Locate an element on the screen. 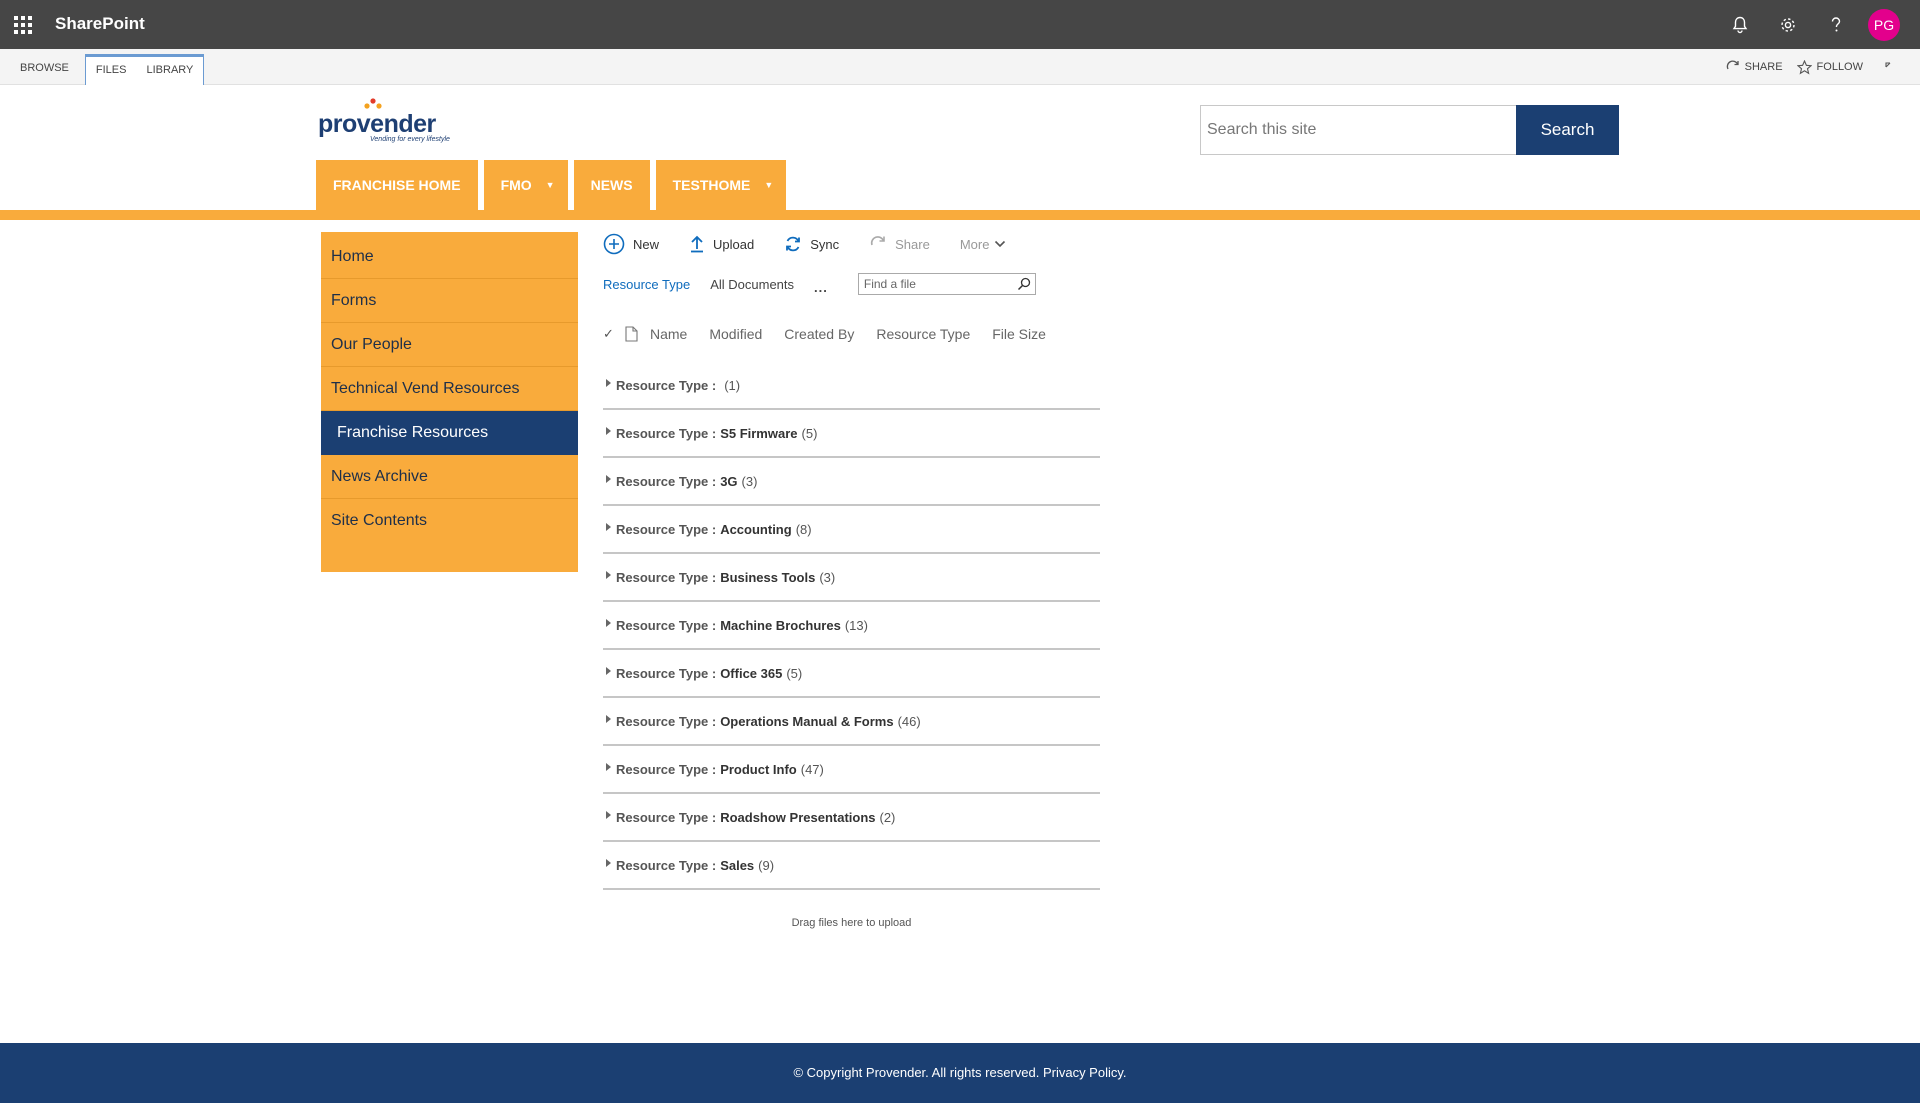 This screenshot has height=1103, width=1920. group-count: (2) is located at coordinates (887, 817).